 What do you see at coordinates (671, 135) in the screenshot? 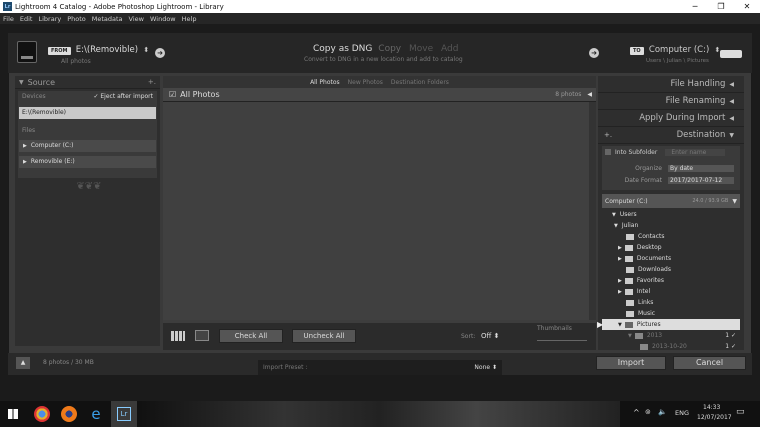
I see `section-destination: +. Destination ▼` at bounding box center [671, 135].